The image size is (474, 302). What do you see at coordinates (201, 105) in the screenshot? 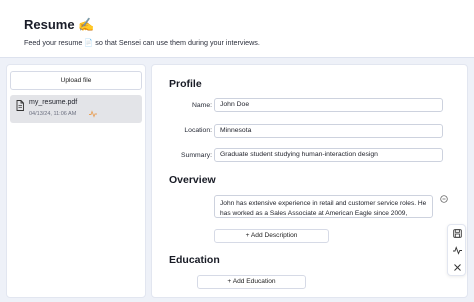
I see `name-label: Name:` at bounding box center [201, 105].